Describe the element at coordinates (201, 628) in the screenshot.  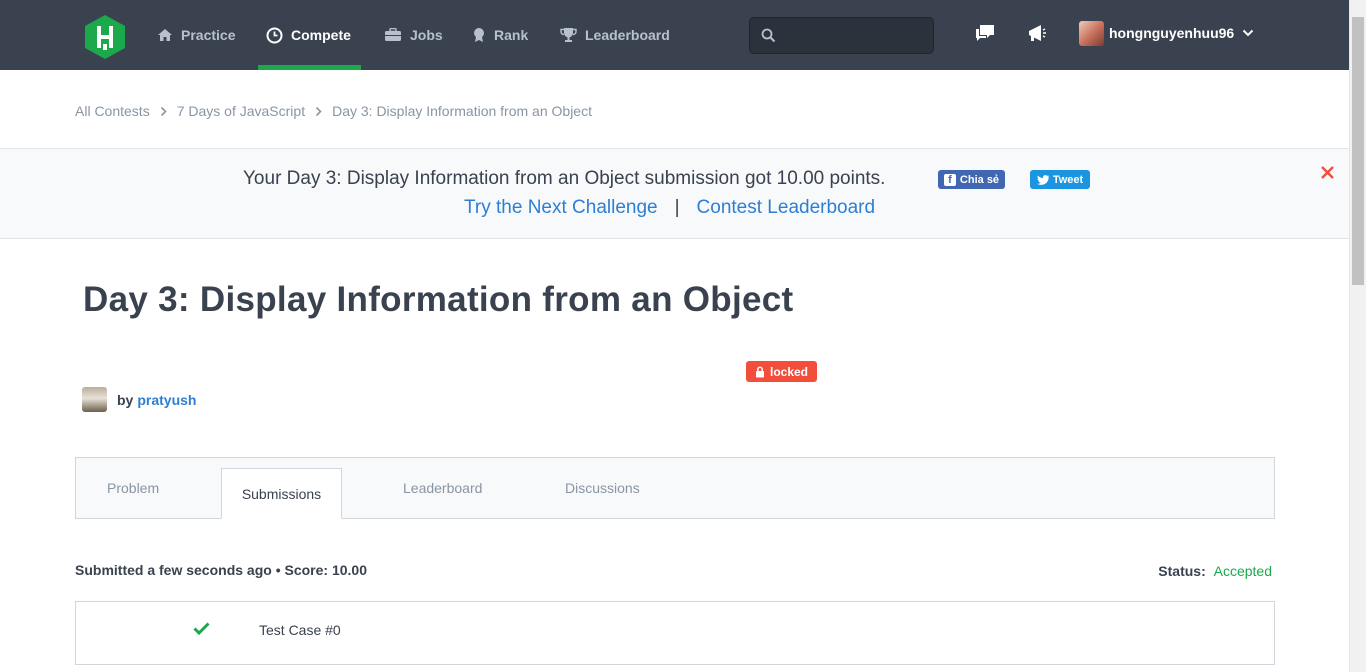
I see `check-icon` at that location.